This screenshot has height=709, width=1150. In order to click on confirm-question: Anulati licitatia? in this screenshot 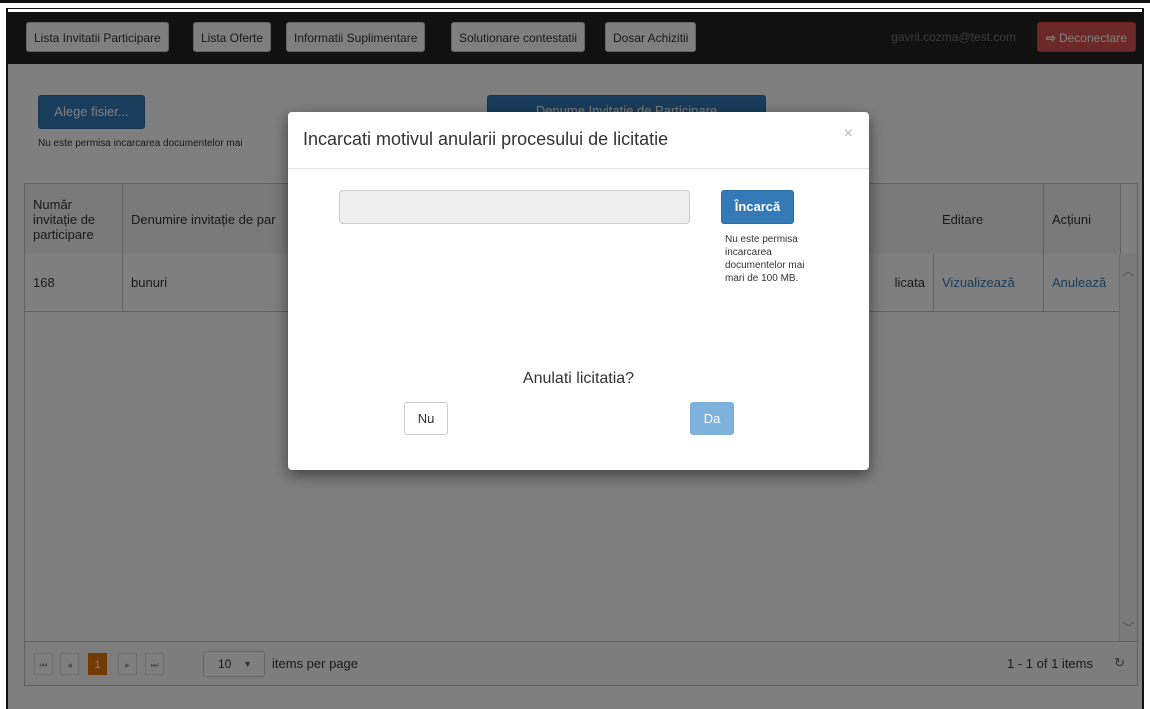, I will do `click(578, 378)`.